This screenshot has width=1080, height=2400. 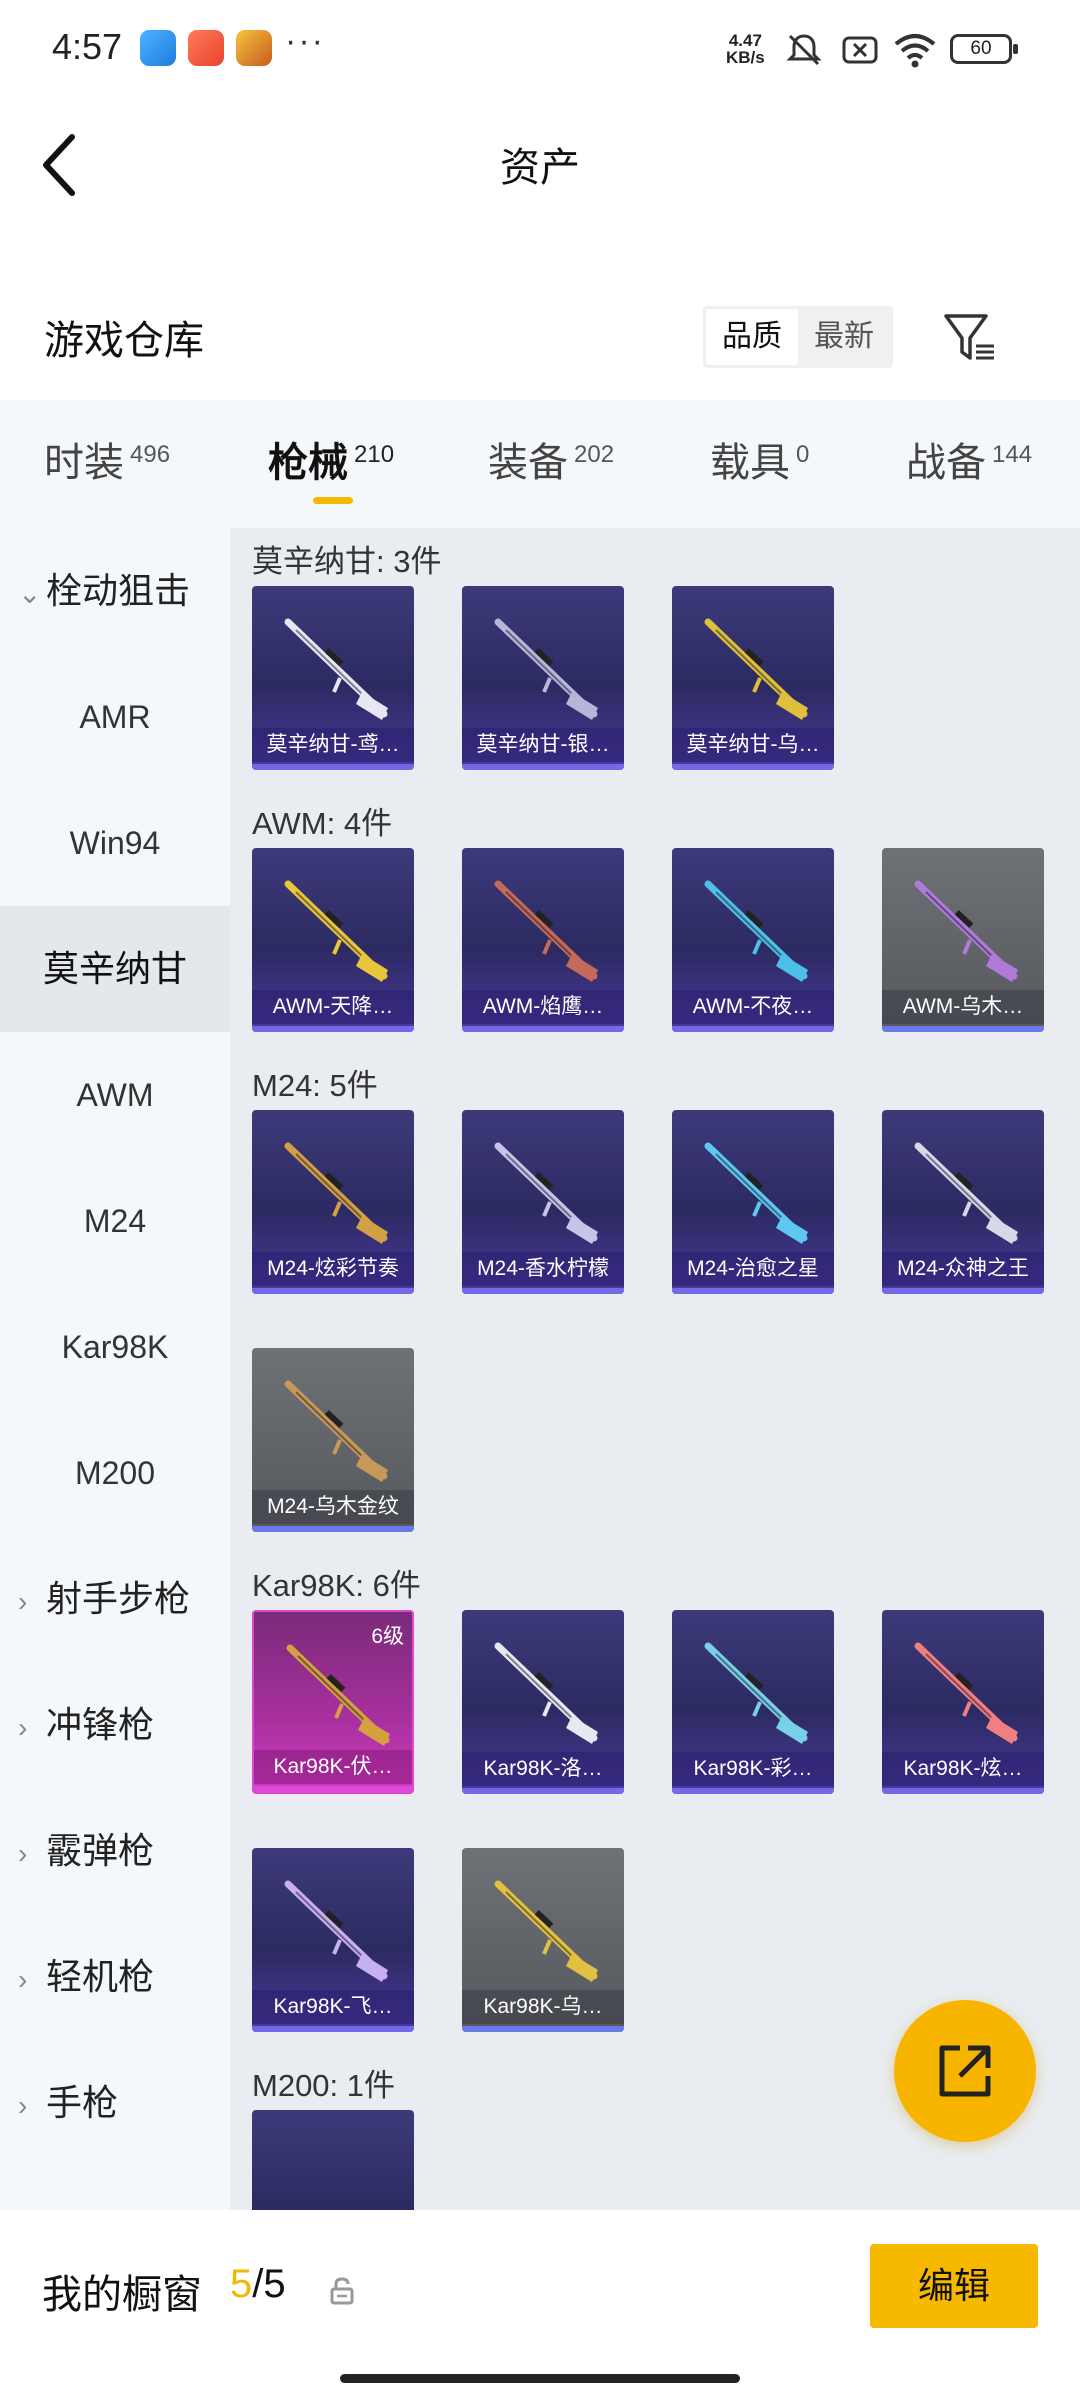 I want to click on tab-firearms: 枪械 210, so click(x=331, y=459).